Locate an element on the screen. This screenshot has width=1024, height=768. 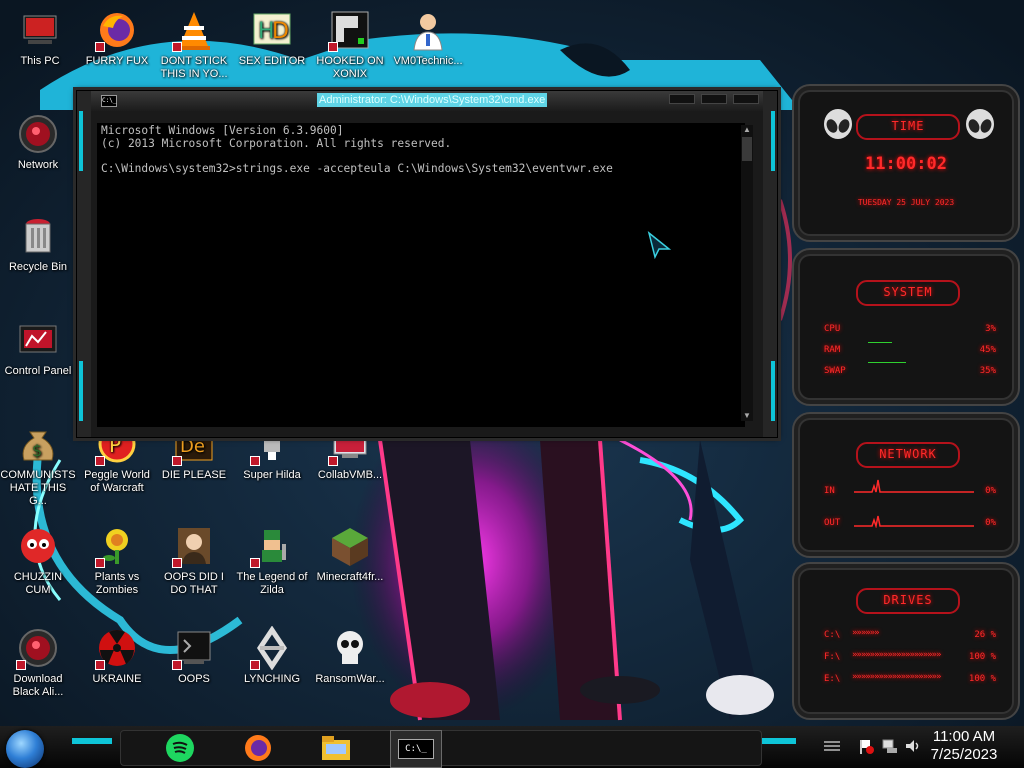
chuzzle-icon is located at coordinates (38, 546).